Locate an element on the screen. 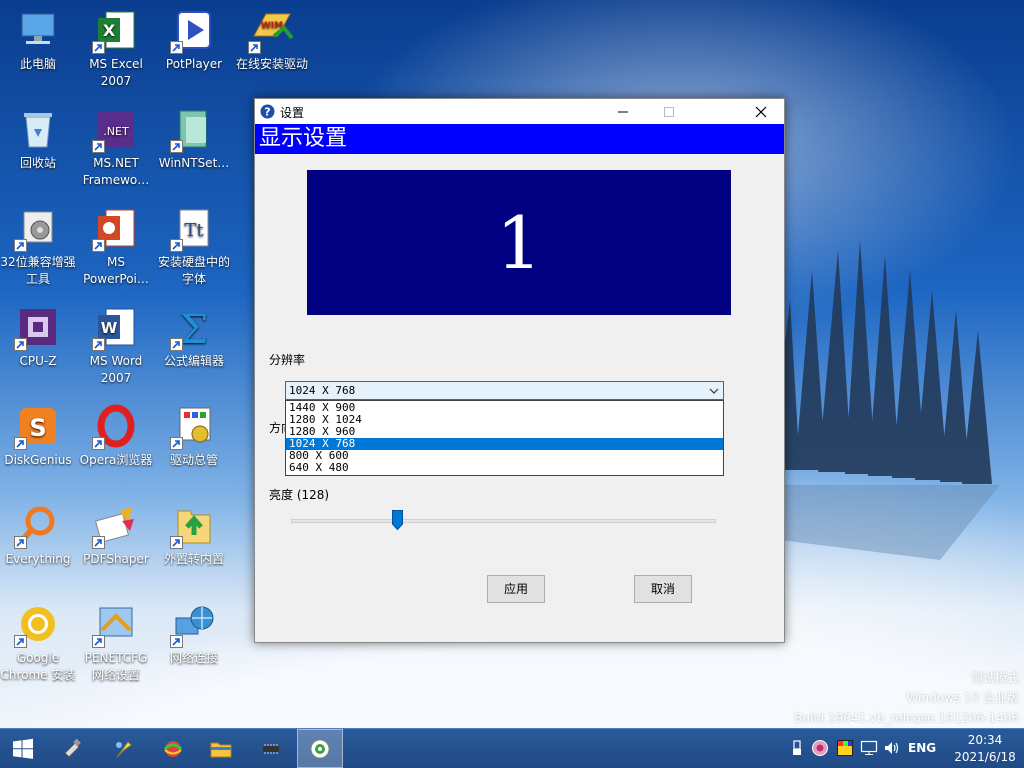  taskbar-network-ball-button is located at coordinates (173, 748).